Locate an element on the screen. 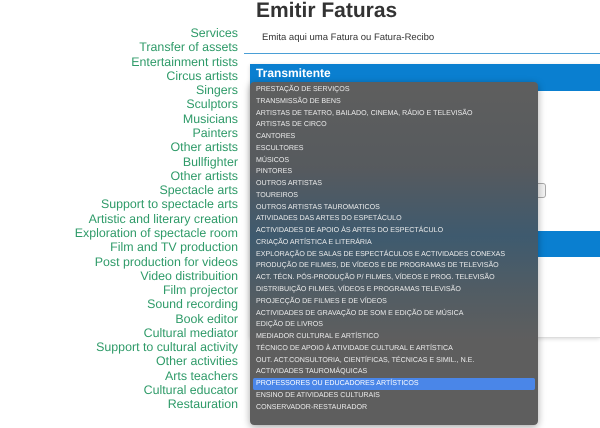 This screenshot has width=600, height=428. category-label: Services is located at coordinates (214, 33).